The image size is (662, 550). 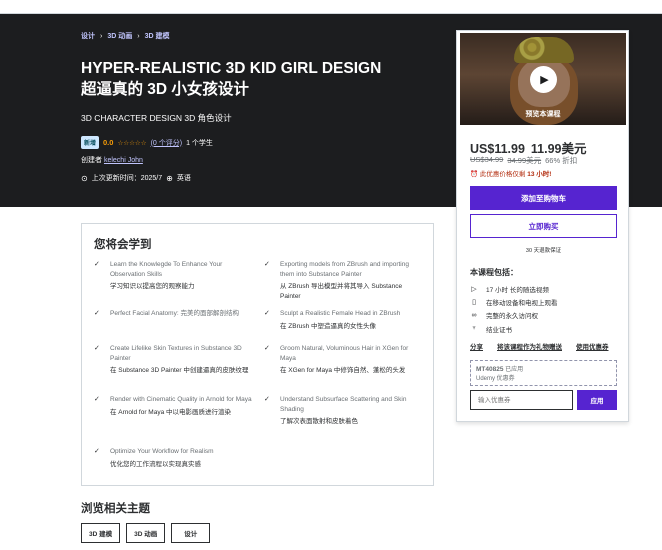 I want to click on rating-value: 0.0, so click(x=108, y=142).